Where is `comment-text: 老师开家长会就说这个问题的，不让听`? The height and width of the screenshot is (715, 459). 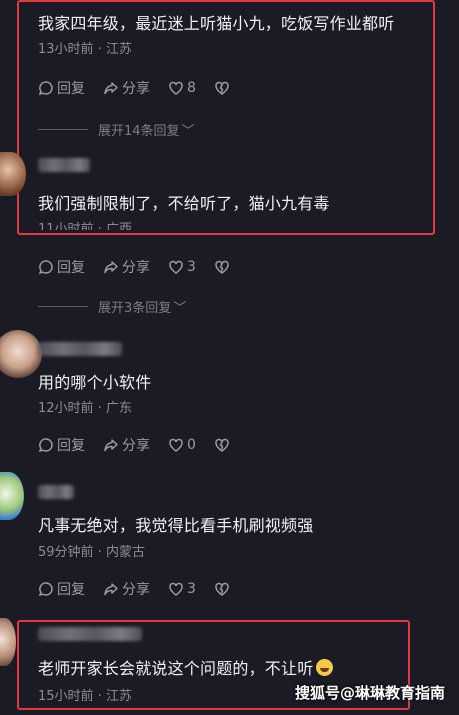
comment-text: 老师开家长会就说这个问题的，不让听 is located at coordinates (186, 667).